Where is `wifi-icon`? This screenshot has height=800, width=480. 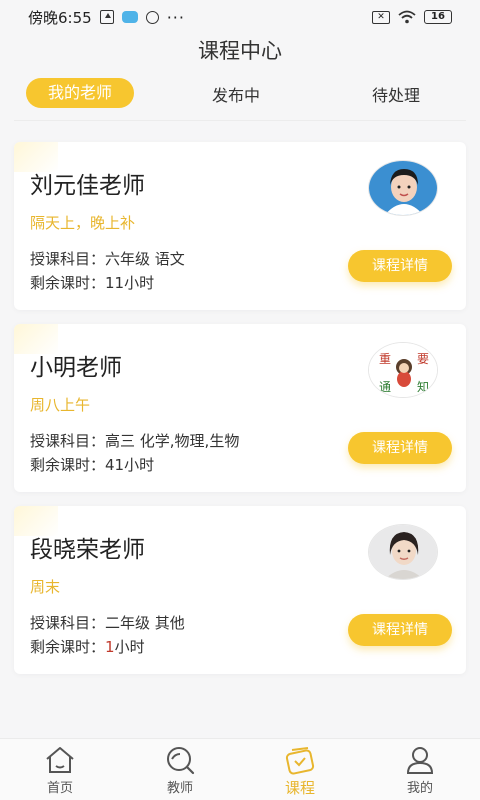
wifi-icon is located at coordinates (407, 17).